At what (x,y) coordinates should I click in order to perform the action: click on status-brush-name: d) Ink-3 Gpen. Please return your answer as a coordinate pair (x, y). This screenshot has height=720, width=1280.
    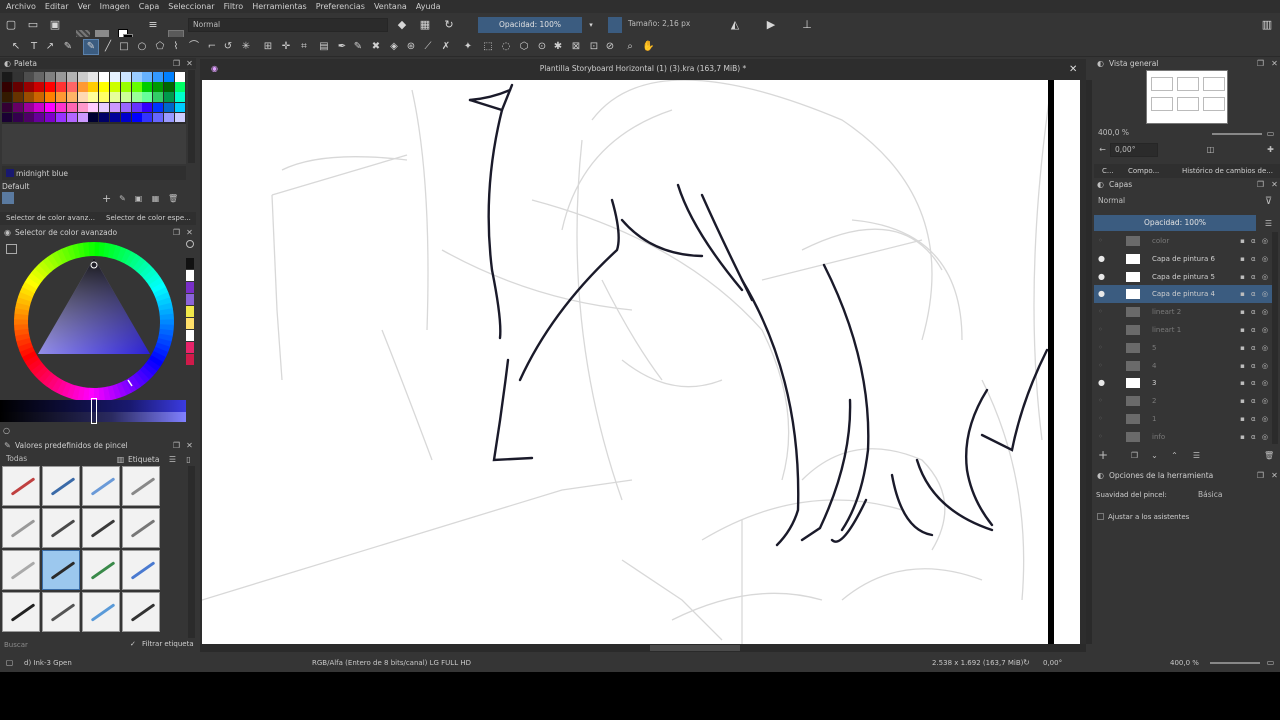
    Looking at the image, I should click on (48, 663).